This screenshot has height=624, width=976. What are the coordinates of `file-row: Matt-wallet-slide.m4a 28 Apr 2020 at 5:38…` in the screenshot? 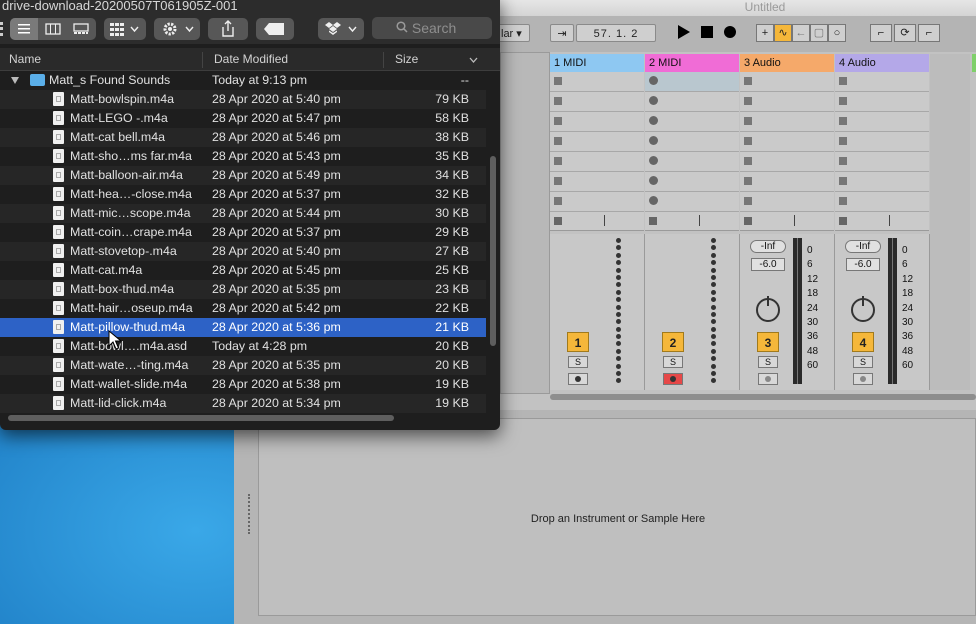 It's located at (243, 384).